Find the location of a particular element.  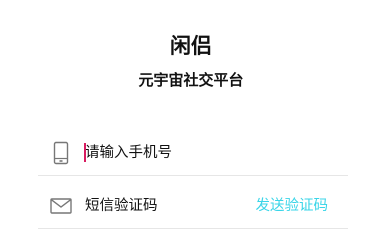

send-code-button: 发送验证码 is located at coordinates (292, 206).